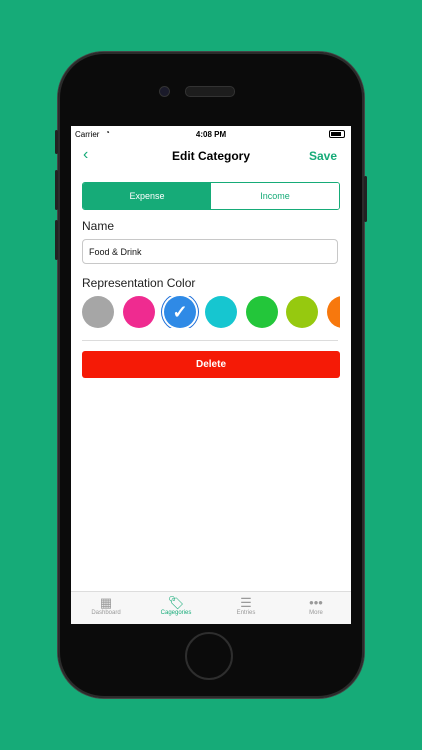  I want to click on tab-dashboard: ▦ Dashboard, so click(106, 608).